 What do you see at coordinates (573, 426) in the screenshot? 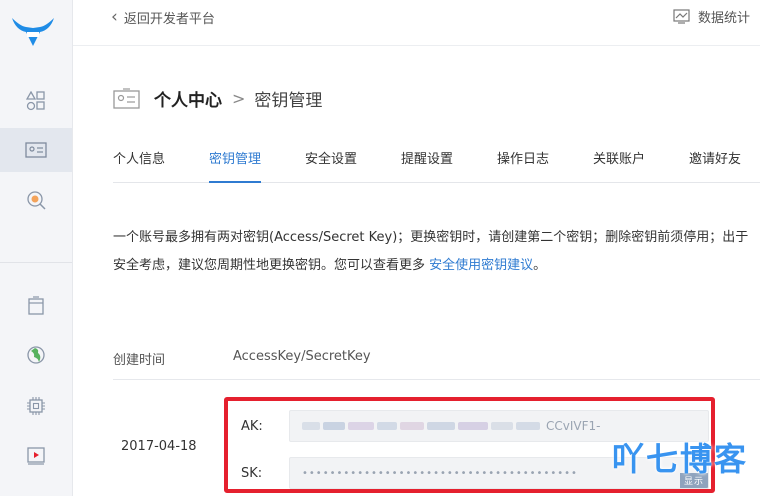
I see `ak-visible-suffix: CCvIVF1-` at bounding box center [573, 426].